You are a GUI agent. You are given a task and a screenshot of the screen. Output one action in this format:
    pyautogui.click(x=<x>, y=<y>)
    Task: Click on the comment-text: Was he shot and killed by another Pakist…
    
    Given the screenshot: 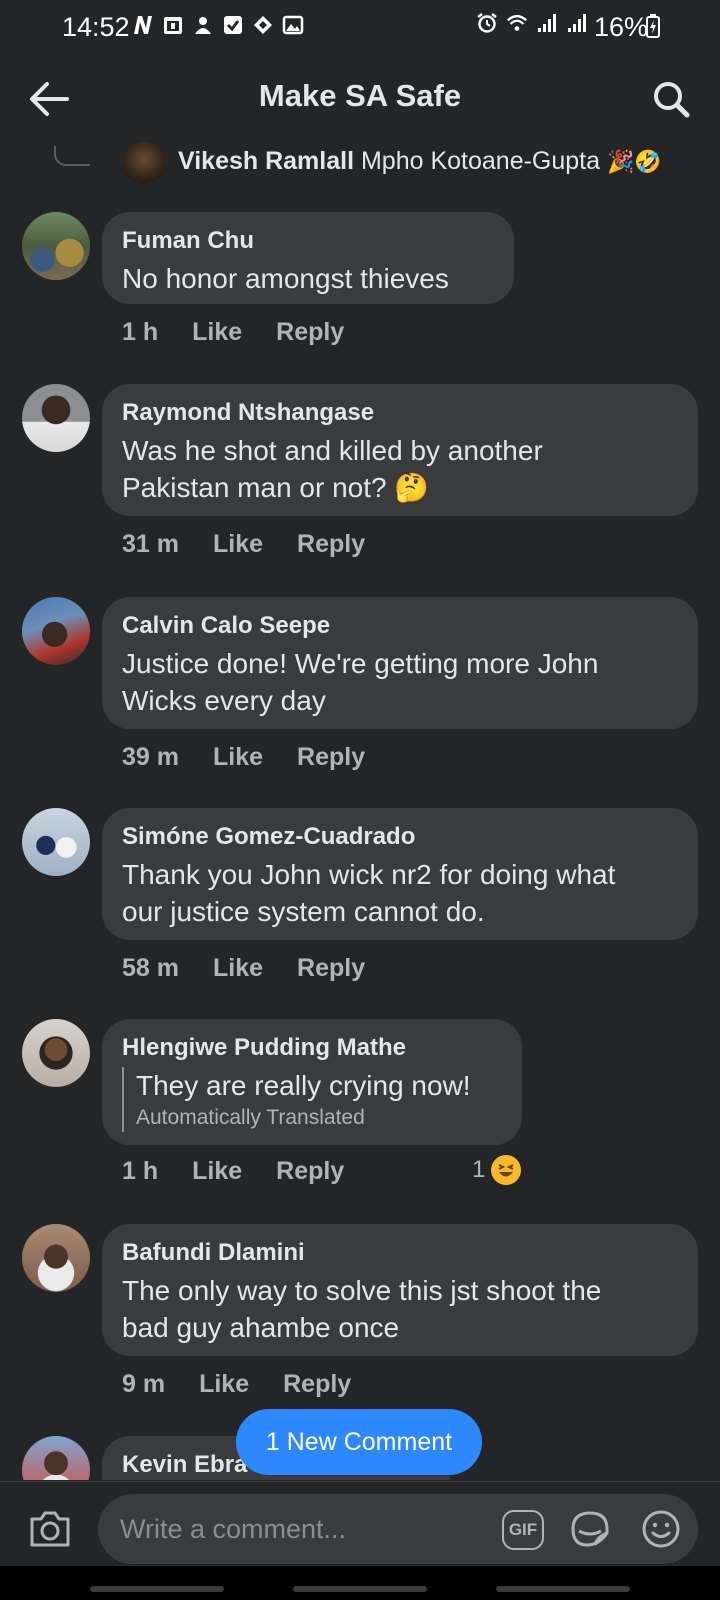 What is the action you would take?
    pyautogui.click(x=400, y=469)
    